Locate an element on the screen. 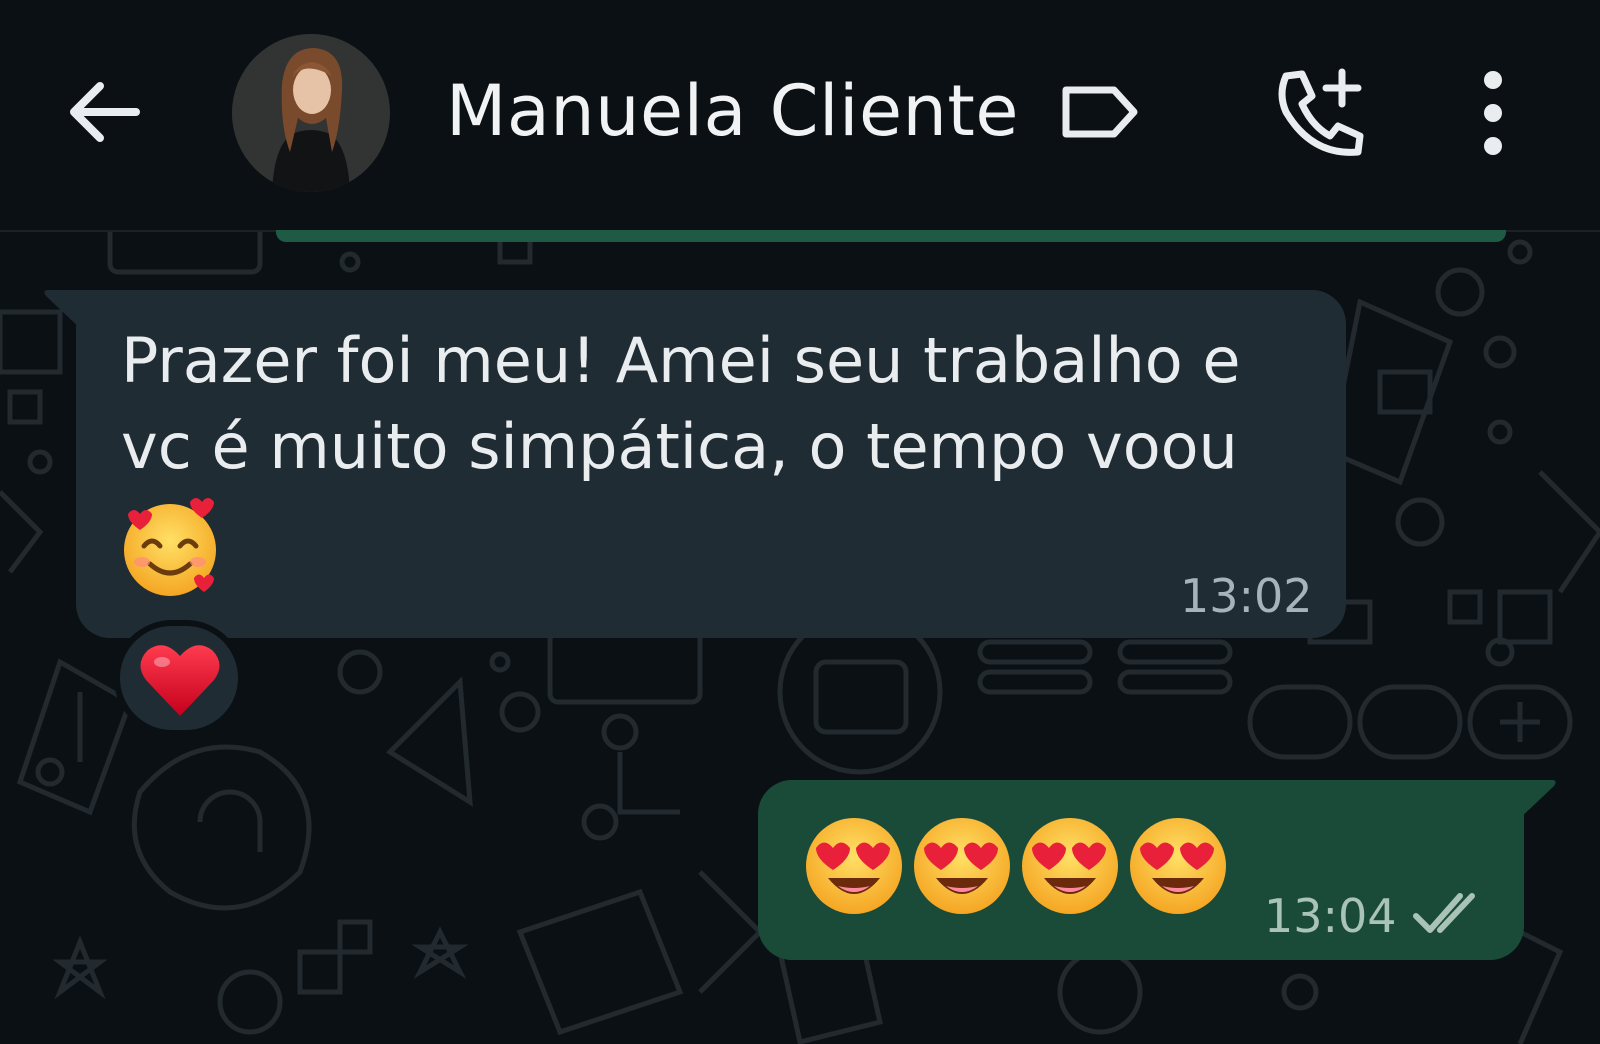  previous-message-edge is located at coordinates (891, 236).